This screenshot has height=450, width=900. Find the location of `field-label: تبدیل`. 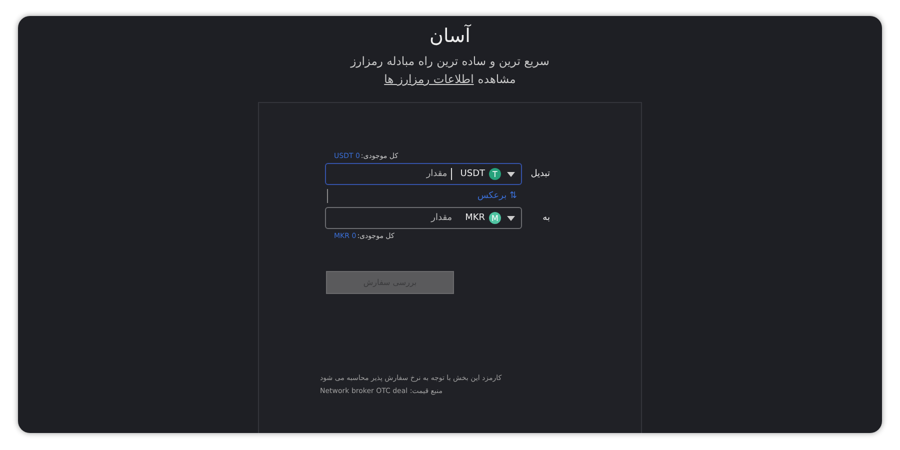

field-label: تبدیل is located at coordinates (540, 174).